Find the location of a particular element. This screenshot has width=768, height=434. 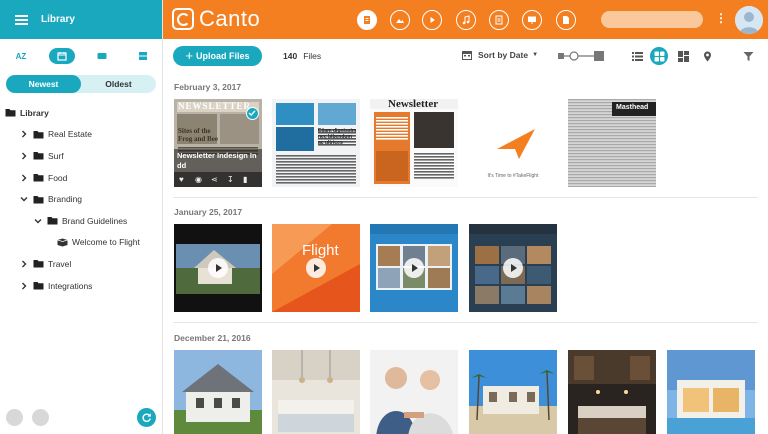

stack-icon is located at coordinates (142, 56).